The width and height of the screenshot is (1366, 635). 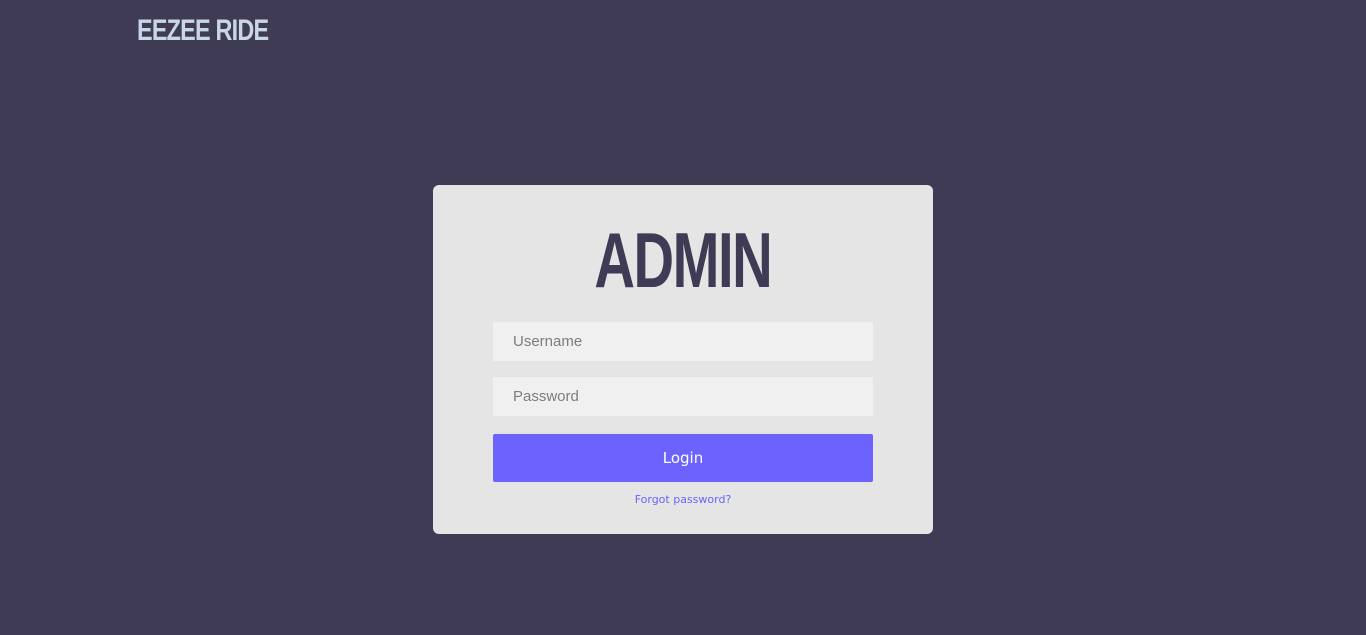 I want to click on password-input, so click(x=683, y=396).